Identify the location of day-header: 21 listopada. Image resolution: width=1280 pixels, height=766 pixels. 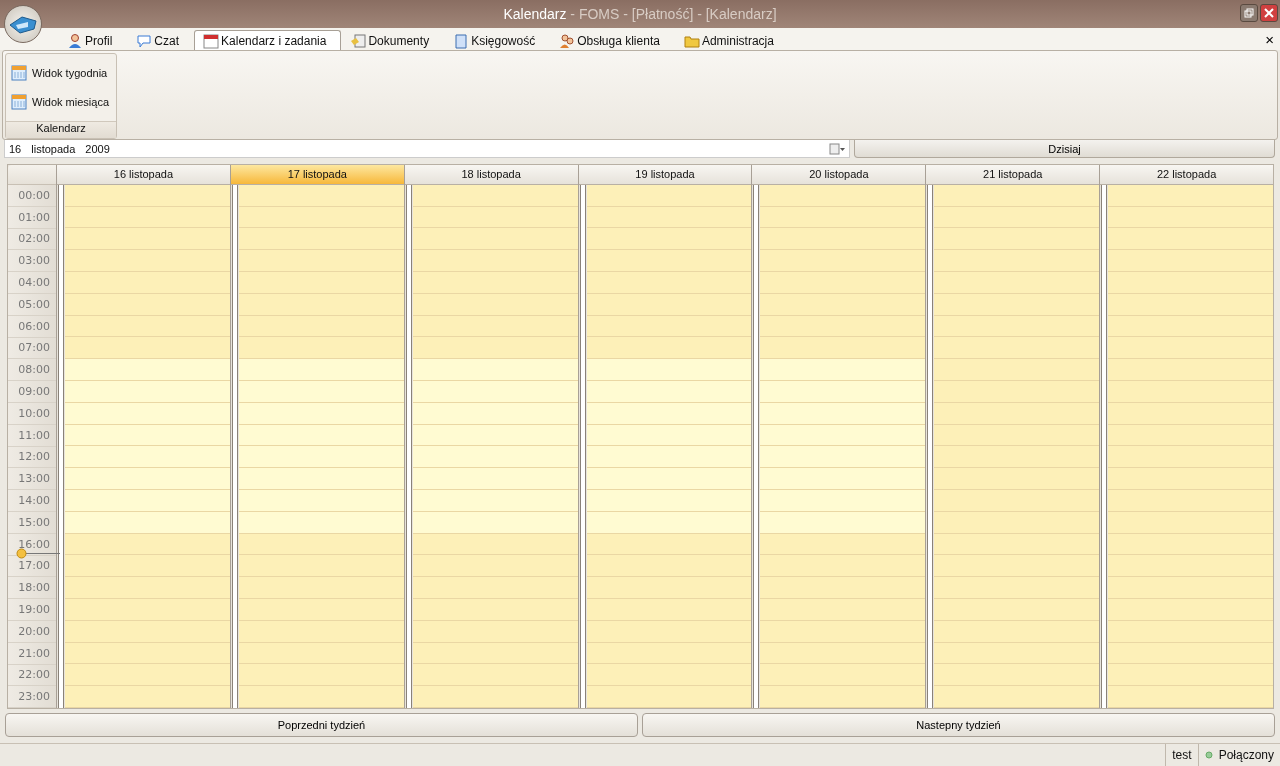
(1013, 175).